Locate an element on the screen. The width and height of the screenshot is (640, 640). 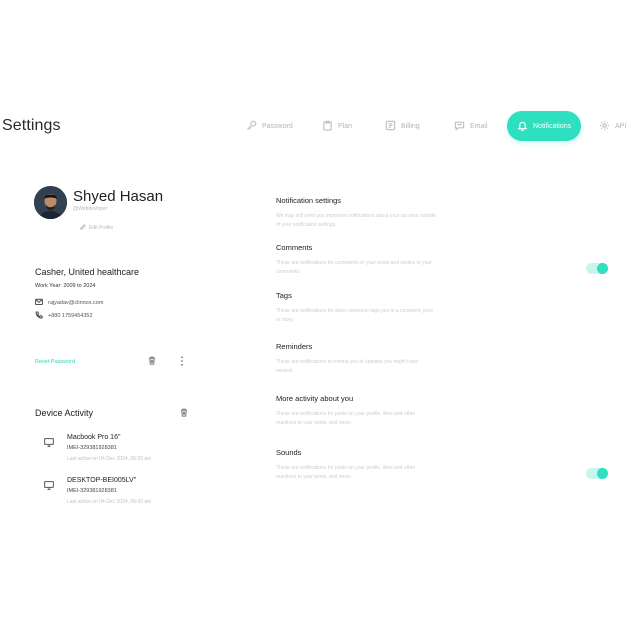
device-name: DESKTOP-BEI005LV" is located at coordinates (102, 480).